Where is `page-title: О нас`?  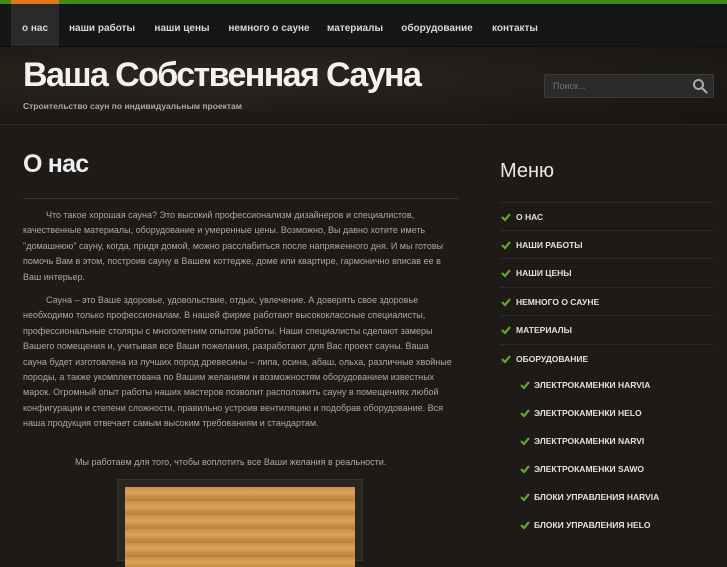
page-title: О нас is located at coordinates (56, 164).